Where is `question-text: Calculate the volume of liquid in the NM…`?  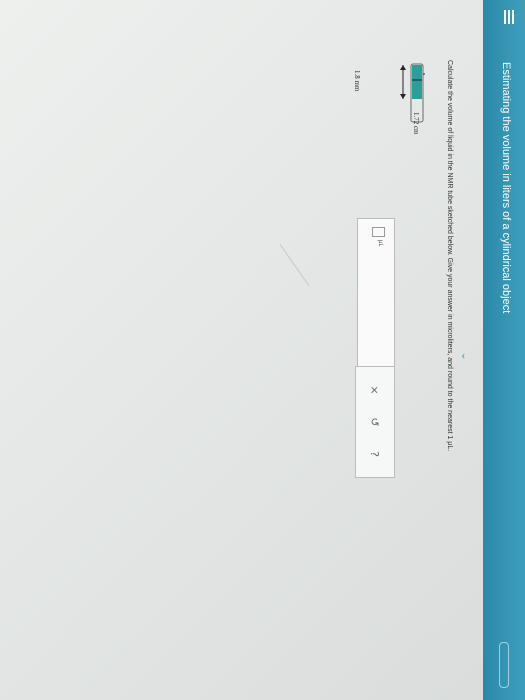
question-text: Calculate the volume of liquid in the NM… is located at coordinates (449, 256).